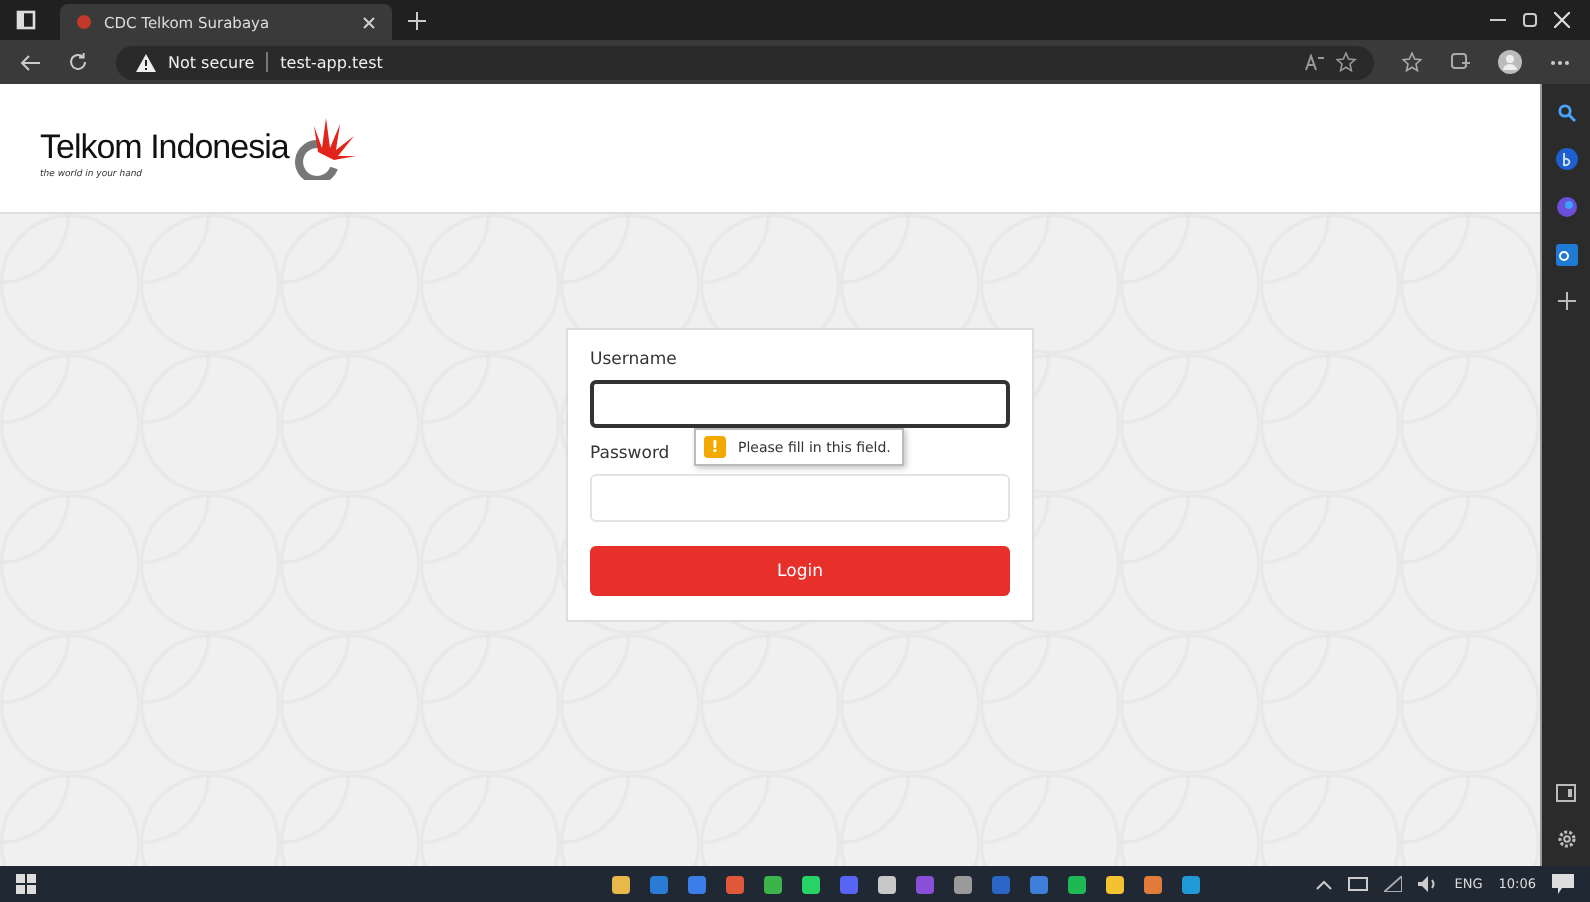  Describe the element at coordinates (1347, 62) in the screenshot. I see `favorite-add-icon` at that location.